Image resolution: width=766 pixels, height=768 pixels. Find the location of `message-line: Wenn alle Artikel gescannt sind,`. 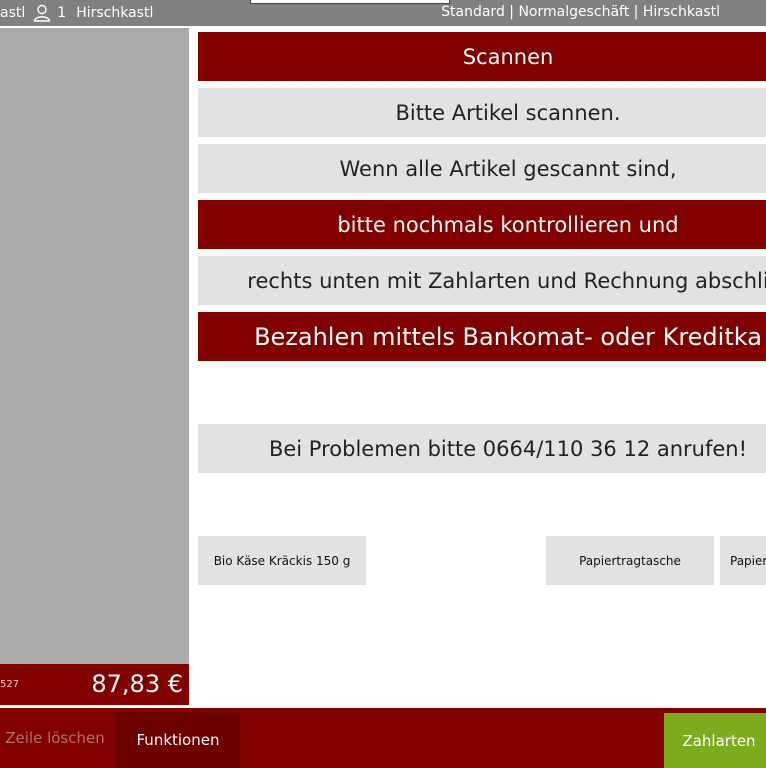

message-line: Wenn alle Artikel gescannt sind, is located at coordinates (482, 168).